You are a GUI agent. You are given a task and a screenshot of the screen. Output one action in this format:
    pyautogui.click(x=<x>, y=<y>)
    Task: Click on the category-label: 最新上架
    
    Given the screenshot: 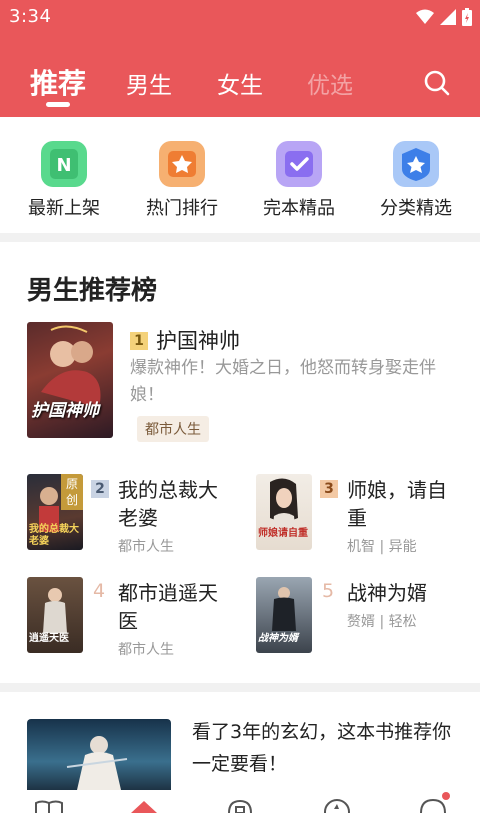 What is the action you would take?
    pyautogui.click(x=64, y=208)
    